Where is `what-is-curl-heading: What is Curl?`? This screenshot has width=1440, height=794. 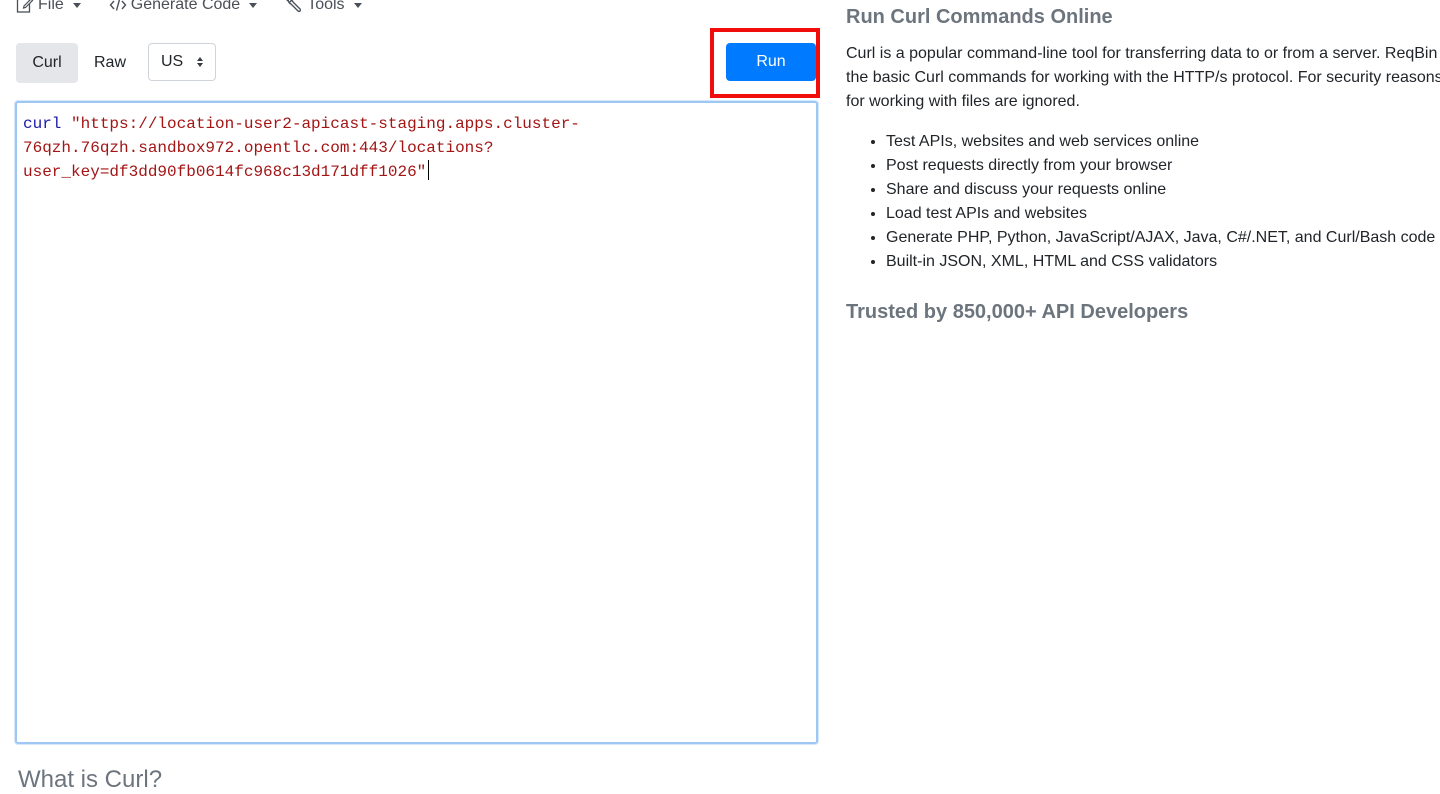 what-is-curl-heading: What is Curl? is located at coordinates (90, 779).